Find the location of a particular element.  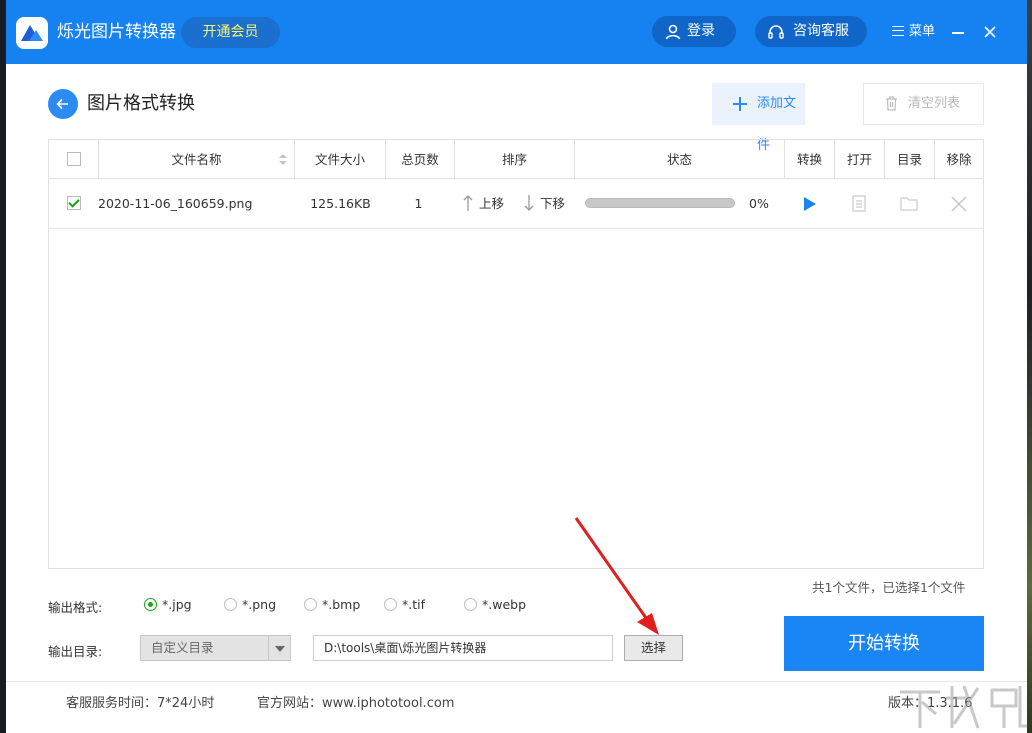

format-label: *.png is located at coordinates (259, 605).